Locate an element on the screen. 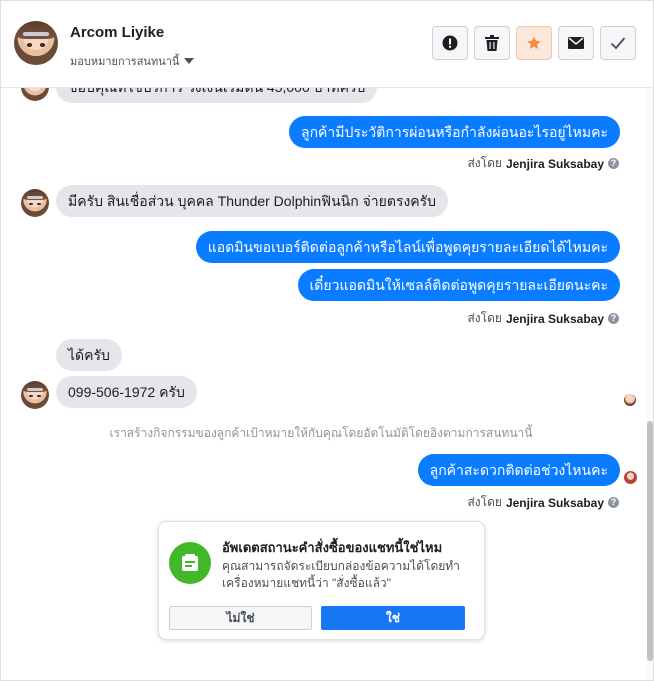 Image resolution: width=654 pixels, height=681 pixels. order-card-title: อัพเดตสถานะคำสั่งซื้อของแชทนี้ใช่ไหม is located at coordinates (332, 547).